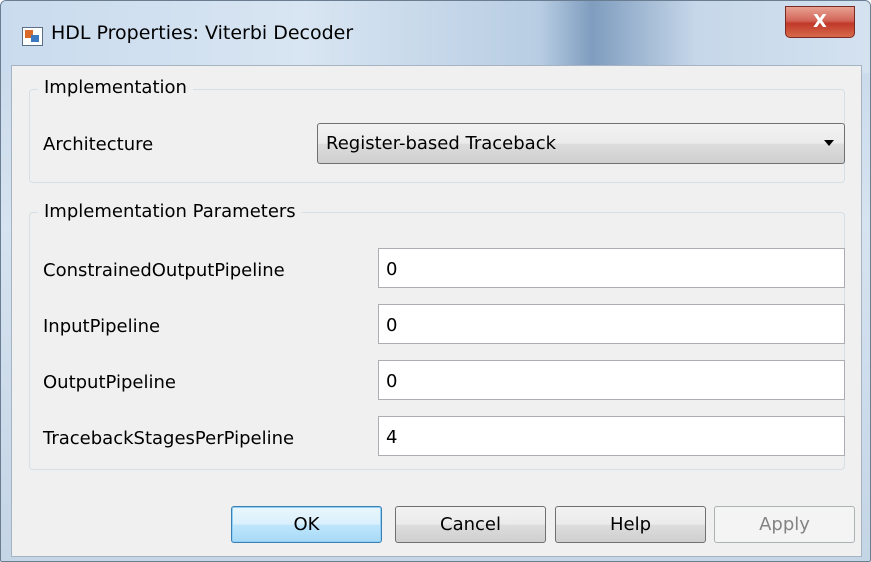 The image size is (871, 562). I want to click on architecture-dropdown: Register-based Traceback, so click(581, 143).